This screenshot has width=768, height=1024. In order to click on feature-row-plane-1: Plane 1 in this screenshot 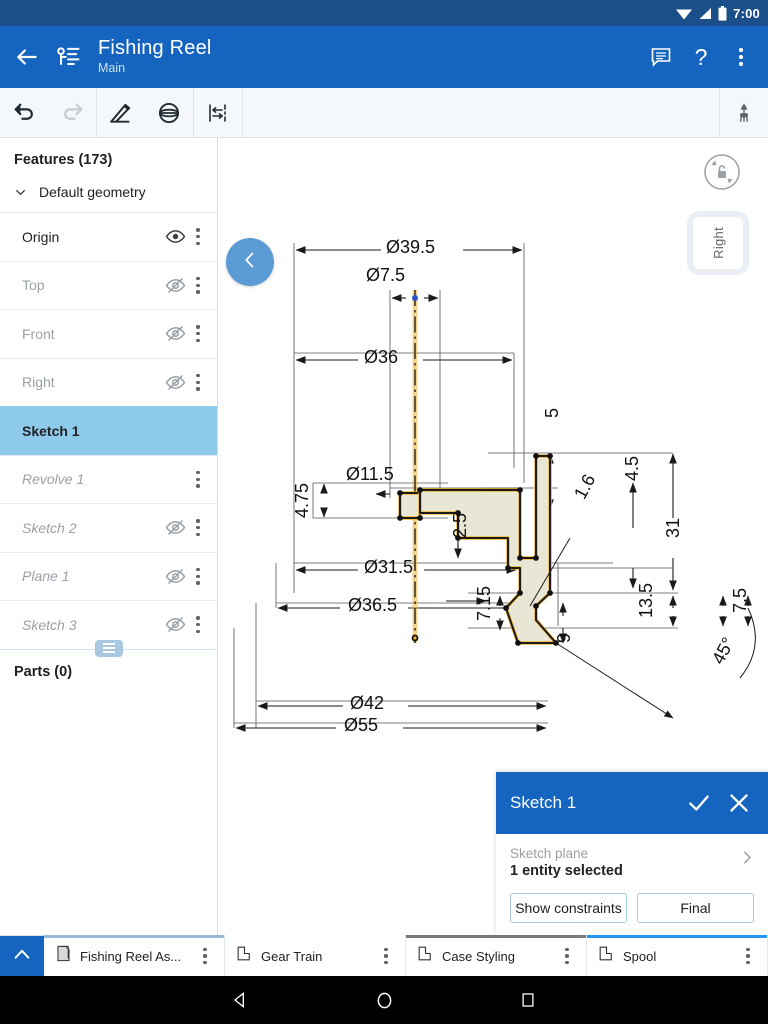, I will do `click(108, 576)`.